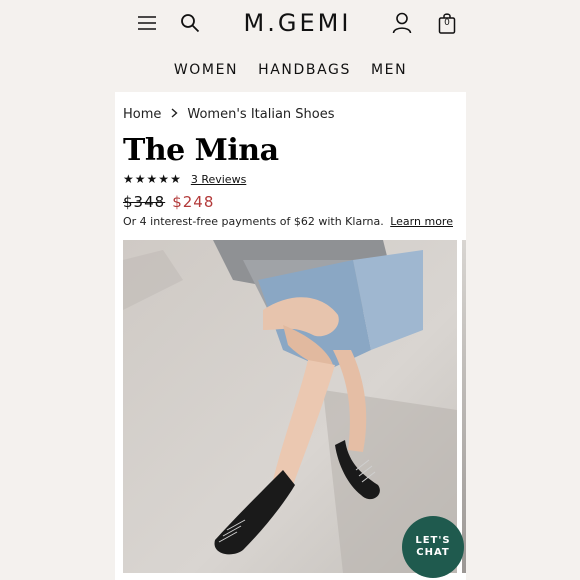 The image size is (580, 580). Describe the element at coordinates (174, 114) in the screenshot. I see `chevron-right-icon` at that location.